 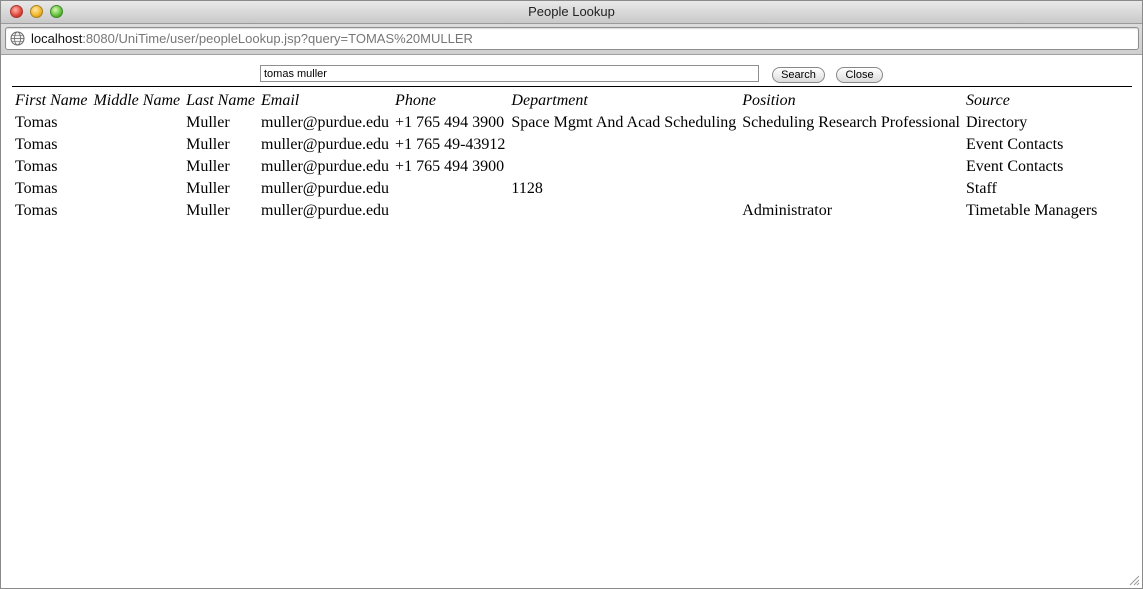 What do you see at coordinates (988, 100) in the screenshot?
I see `column-header-source: Source` at bounding box center [988, 100].